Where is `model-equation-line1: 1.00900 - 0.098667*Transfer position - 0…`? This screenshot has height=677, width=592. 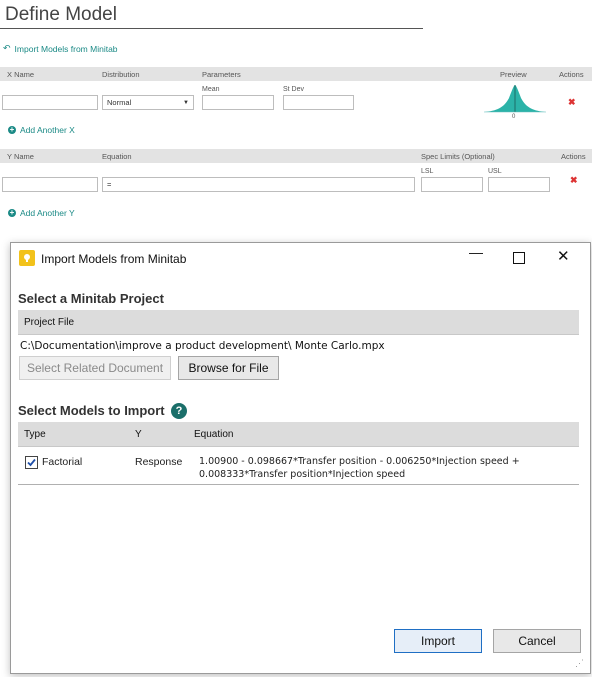 model-equation-line1: 1.00900 - 0.098667*Transfer position - 0… is located at coordinates (359, 461).